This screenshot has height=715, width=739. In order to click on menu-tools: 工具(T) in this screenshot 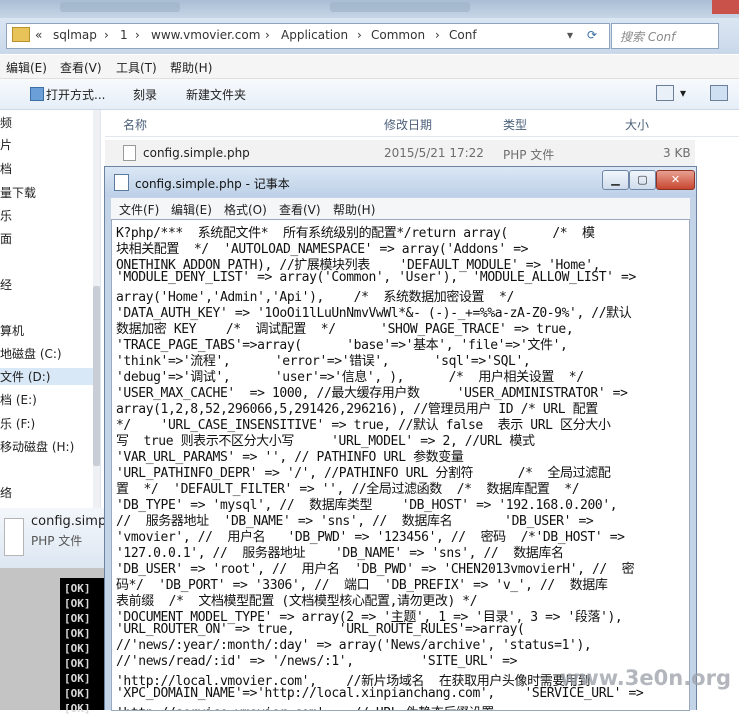, I will do `click(136, 67)`.